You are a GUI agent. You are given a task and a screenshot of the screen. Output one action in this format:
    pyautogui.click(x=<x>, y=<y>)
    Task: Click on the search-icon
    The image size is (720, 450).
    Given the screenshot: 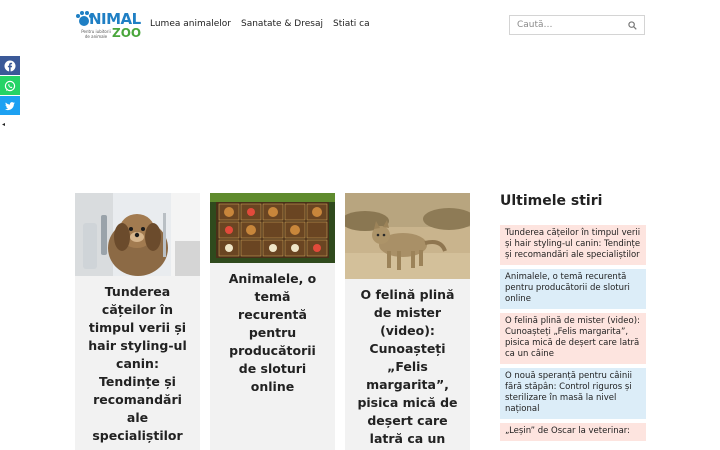 What is the action you would take?
    pyautogui.click(x=632, y=25)
    